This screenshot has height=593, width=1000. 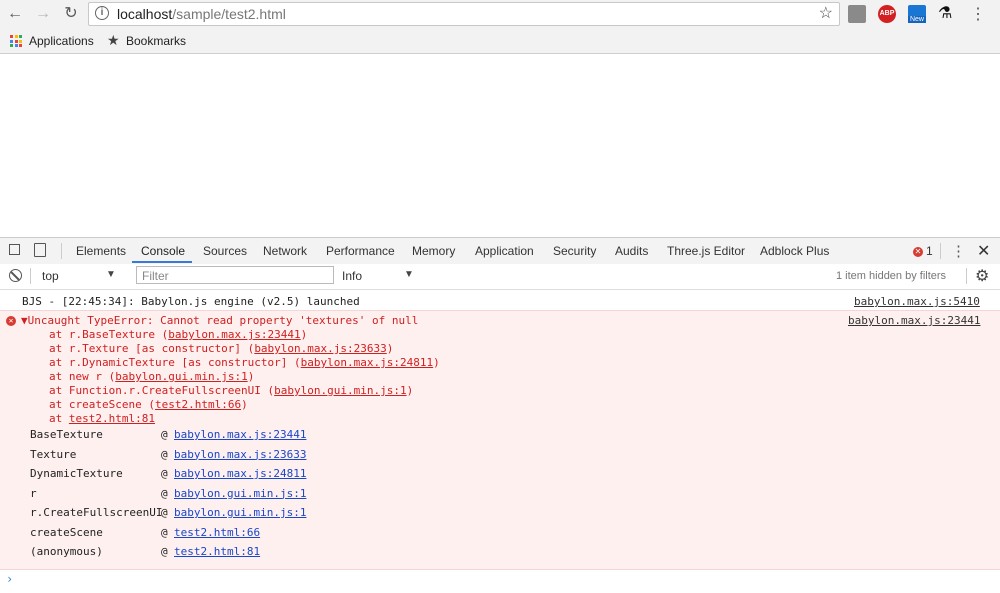 I want to click on tab-performance: Performance, so click(x=360, y=251).